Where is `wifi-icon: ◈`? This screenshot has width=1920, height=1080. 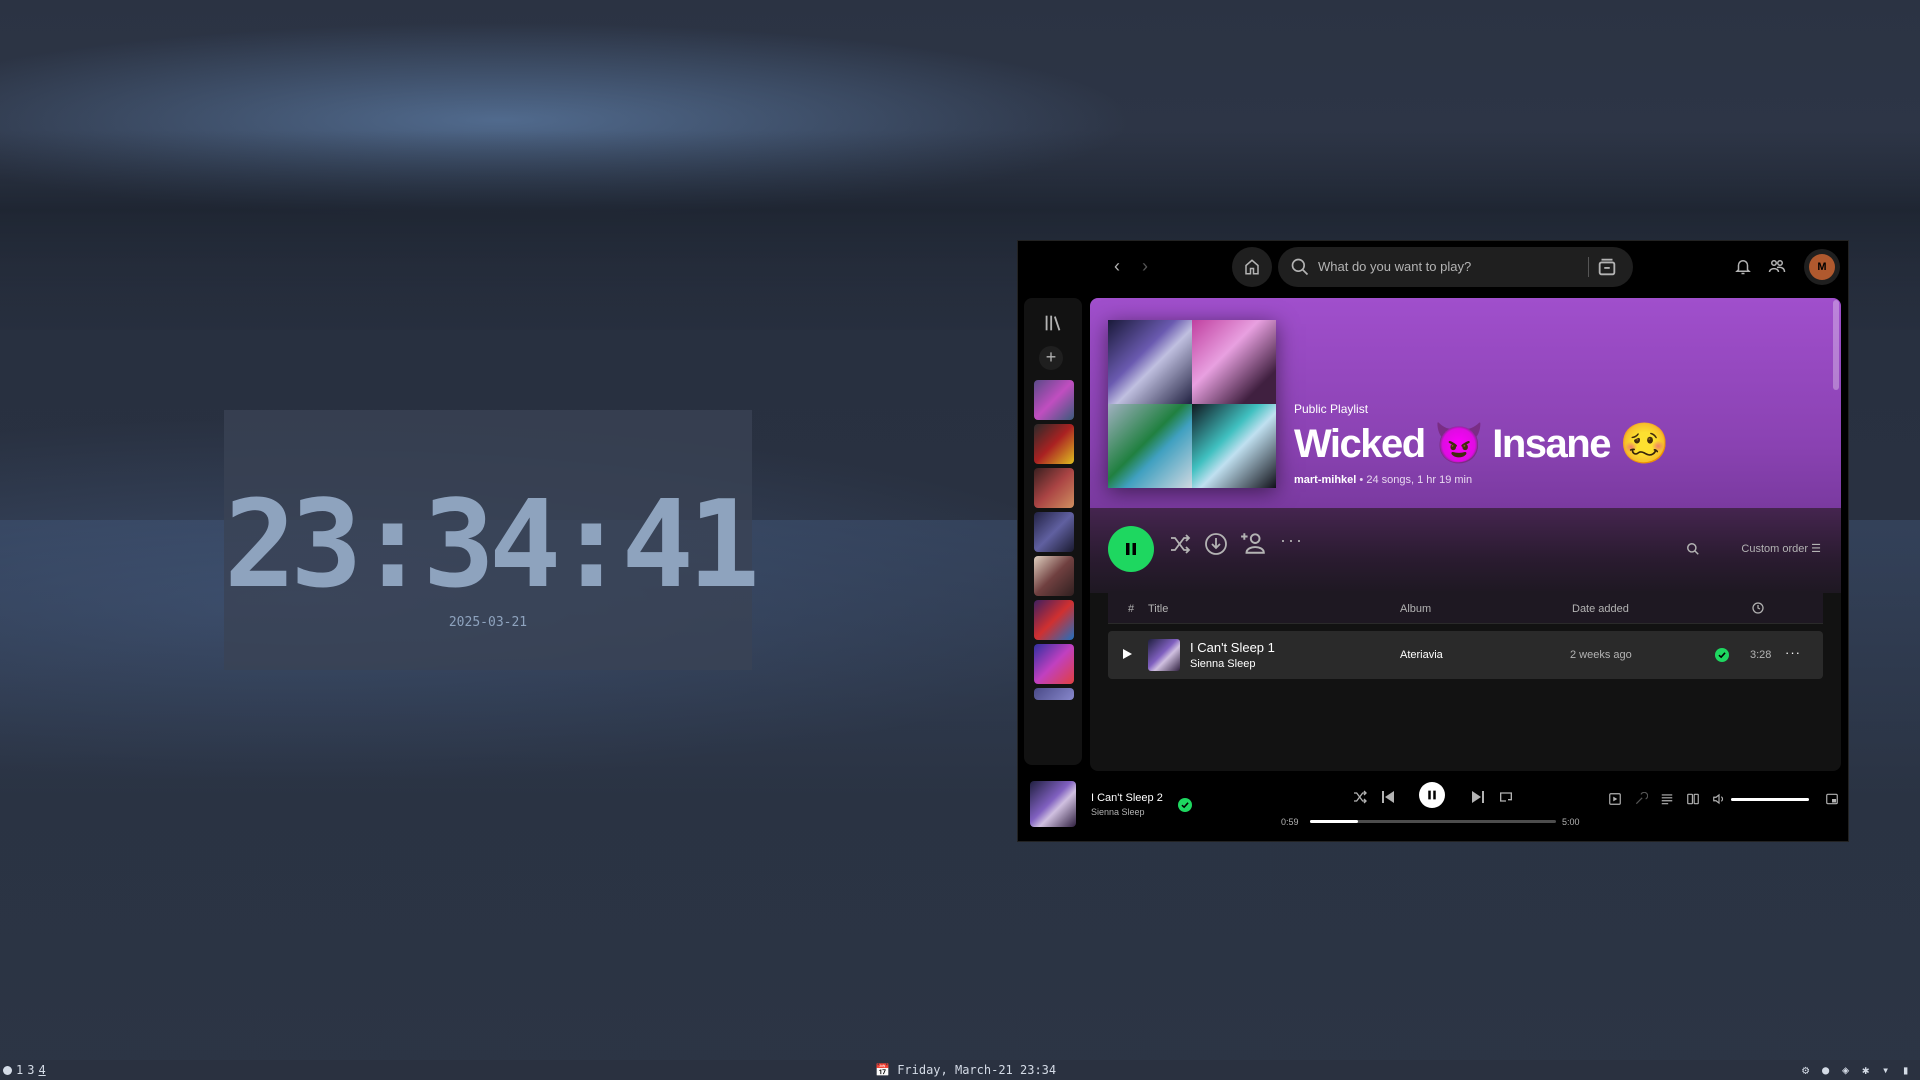 wifi-icon: ◈ is located at coordinates (1847, 1070).